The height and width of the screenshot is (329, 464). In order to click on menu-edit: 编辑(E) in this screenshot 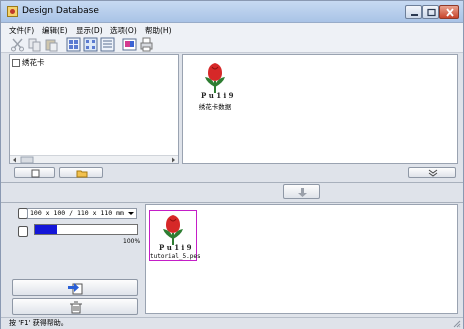, I will do `click(55, 30)`.